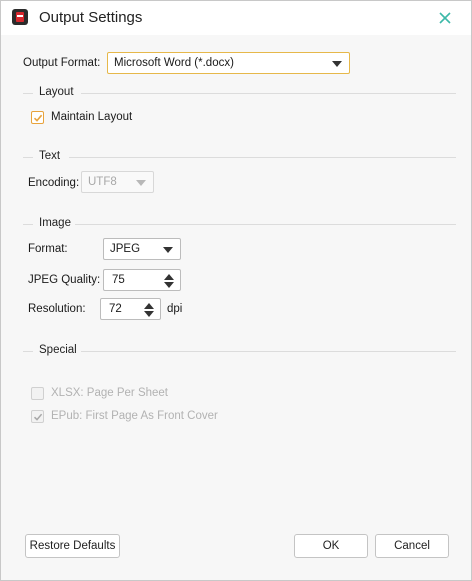 This screenshot has height=581, width=472. Describe the element at coordinates (331, 546) in the screenshot. I see `ok-button: OK` at that location.